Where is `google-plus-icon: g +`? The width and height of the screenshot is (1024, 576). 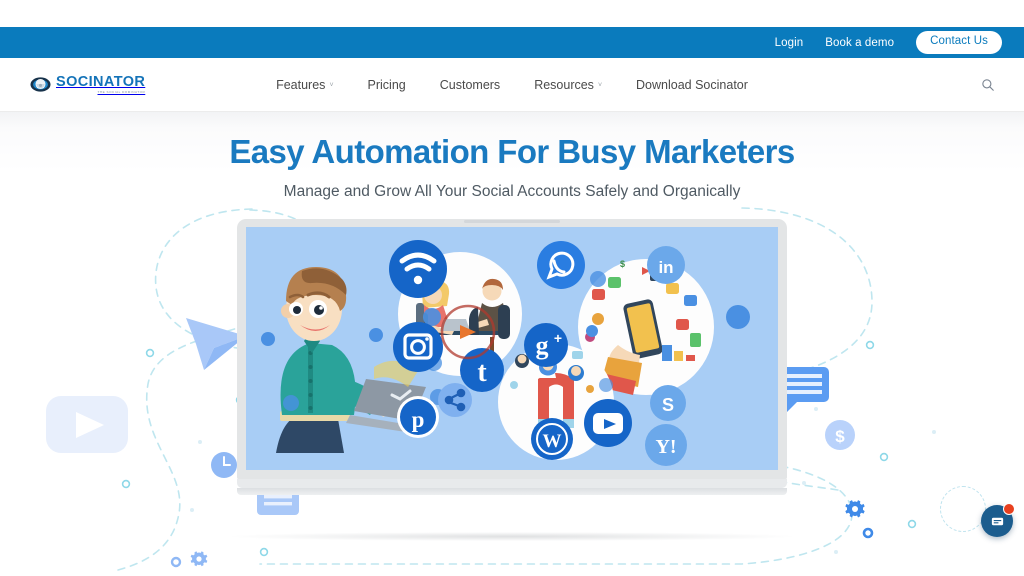 google-plus-icon: g + is located at coordinates (546, 345).